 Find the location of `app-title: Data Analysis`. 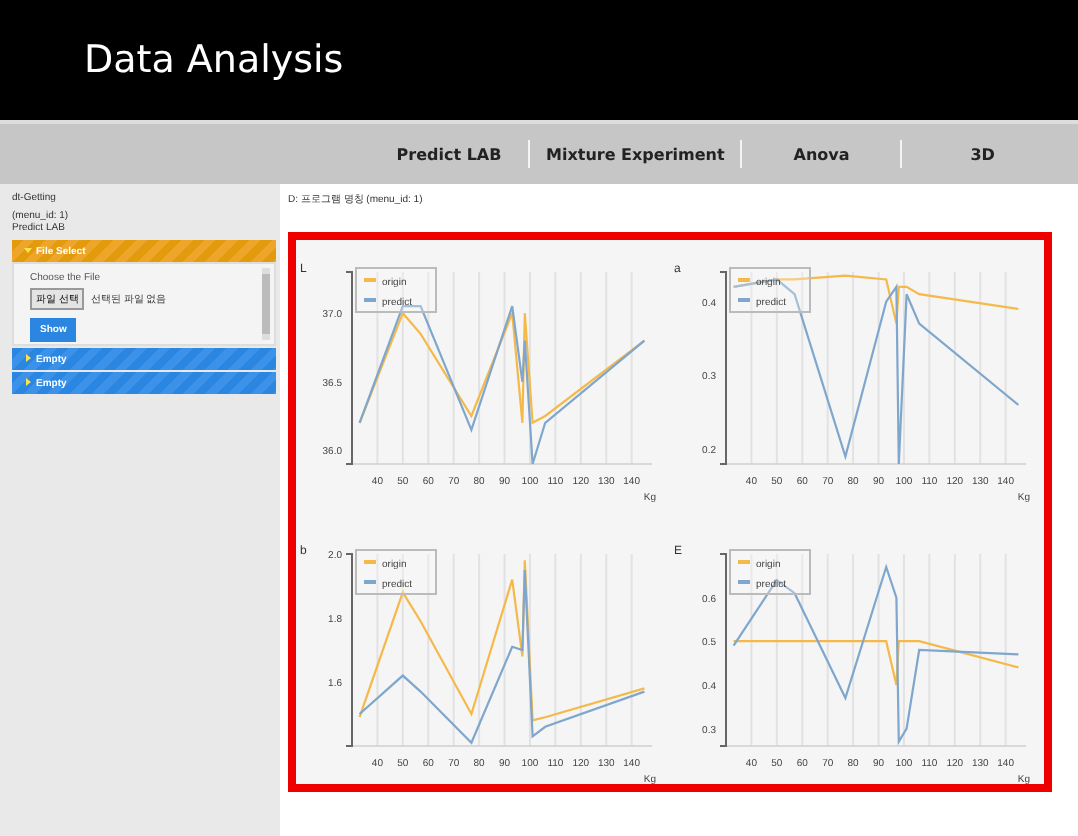

app-title: Data Analysis is located at coordinates (214, 60).